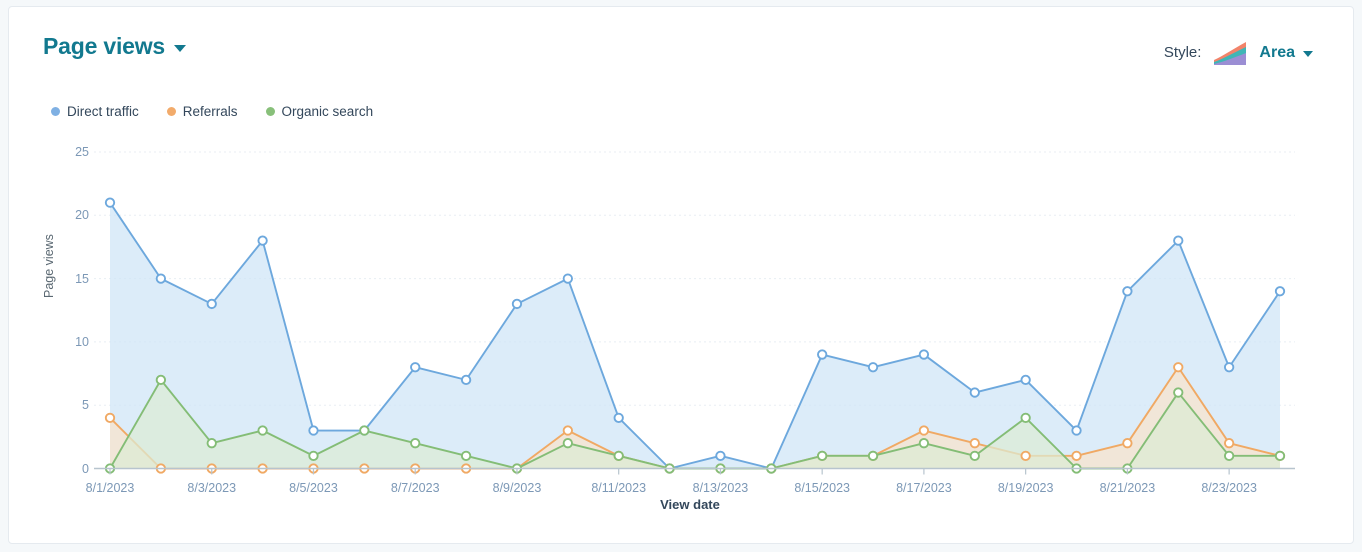 Image resolution: width=1362 pixels, height=552 pixels. Describe the element at coordinates (82, 215) in the screenshot. I see `y-axis-tick-20: 20` at that location.